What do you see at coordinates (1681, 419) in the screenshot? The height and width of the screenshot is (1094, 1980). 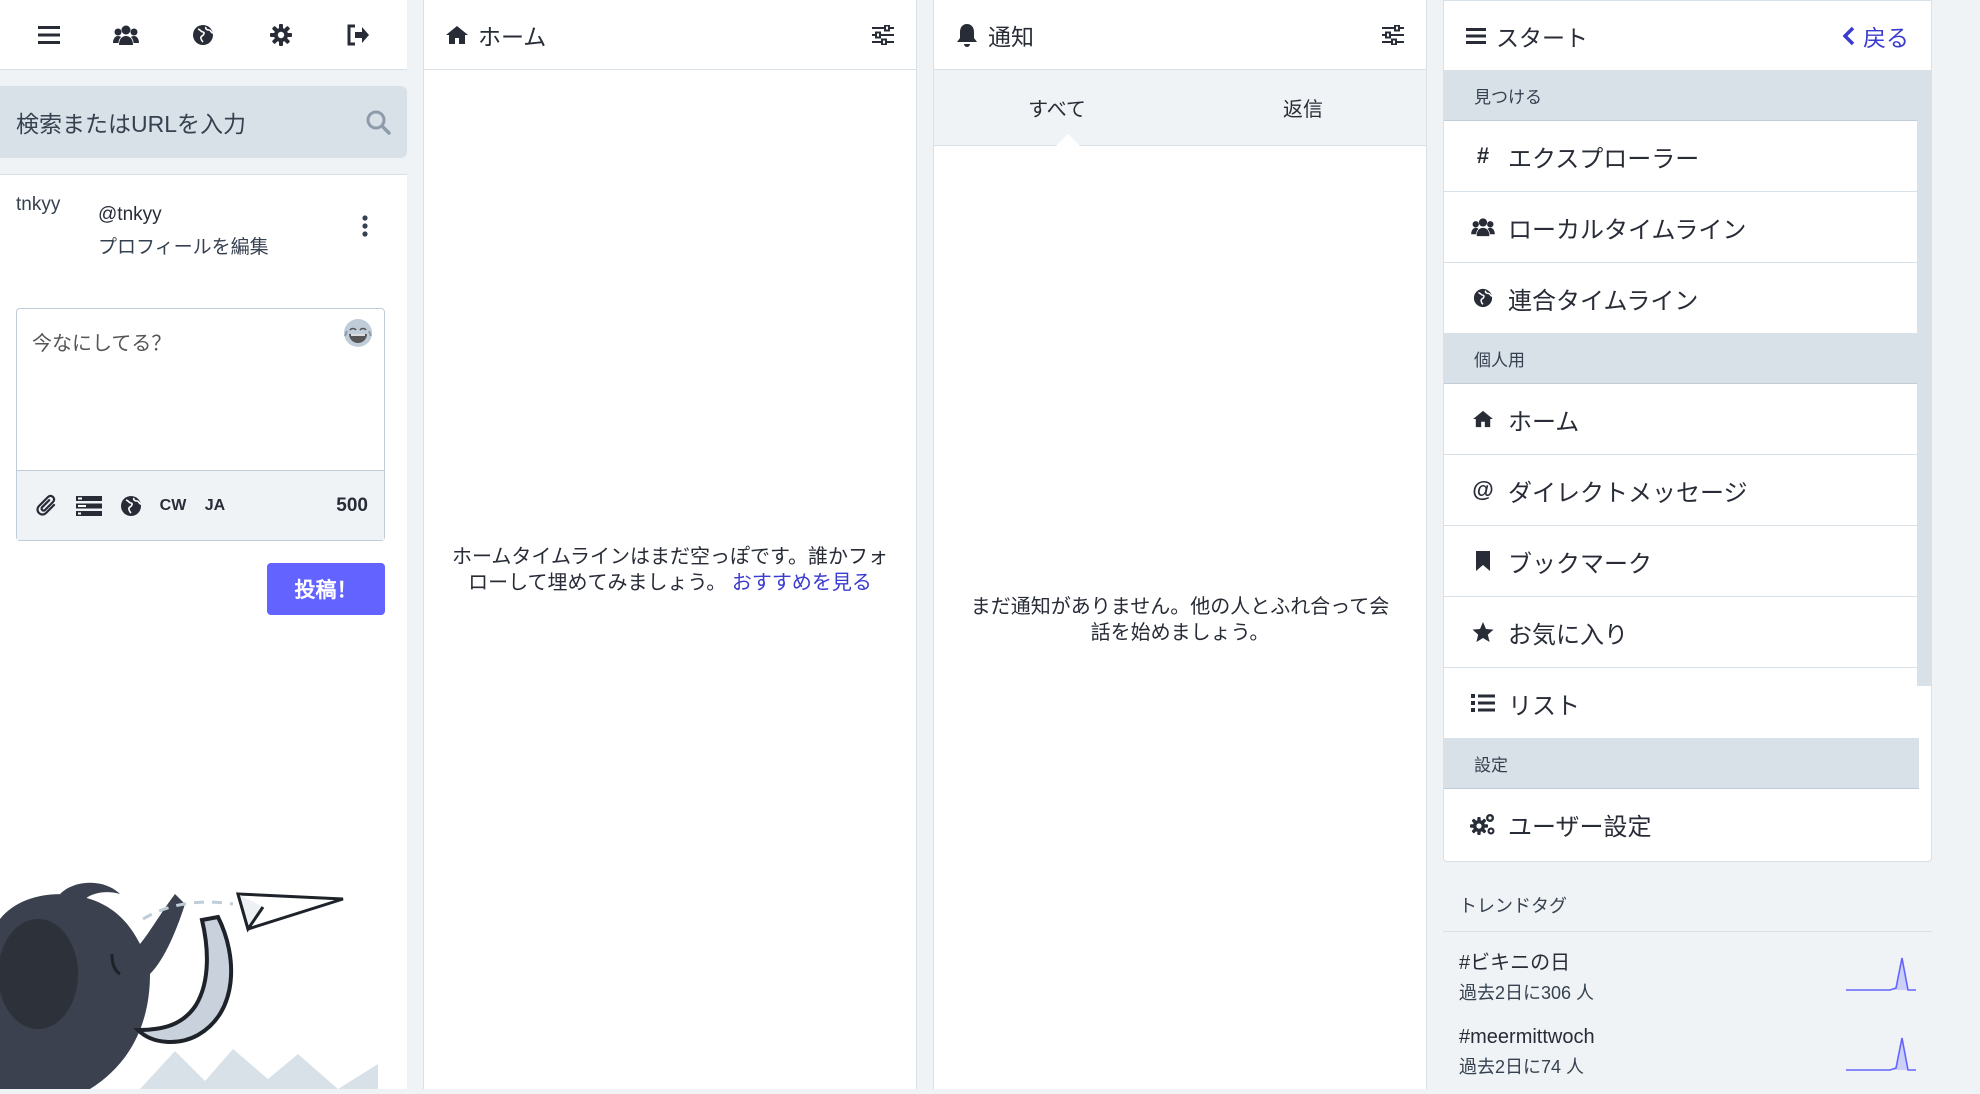 I see `menu-item-home: ホーム` at bounding box center [1681, 419].